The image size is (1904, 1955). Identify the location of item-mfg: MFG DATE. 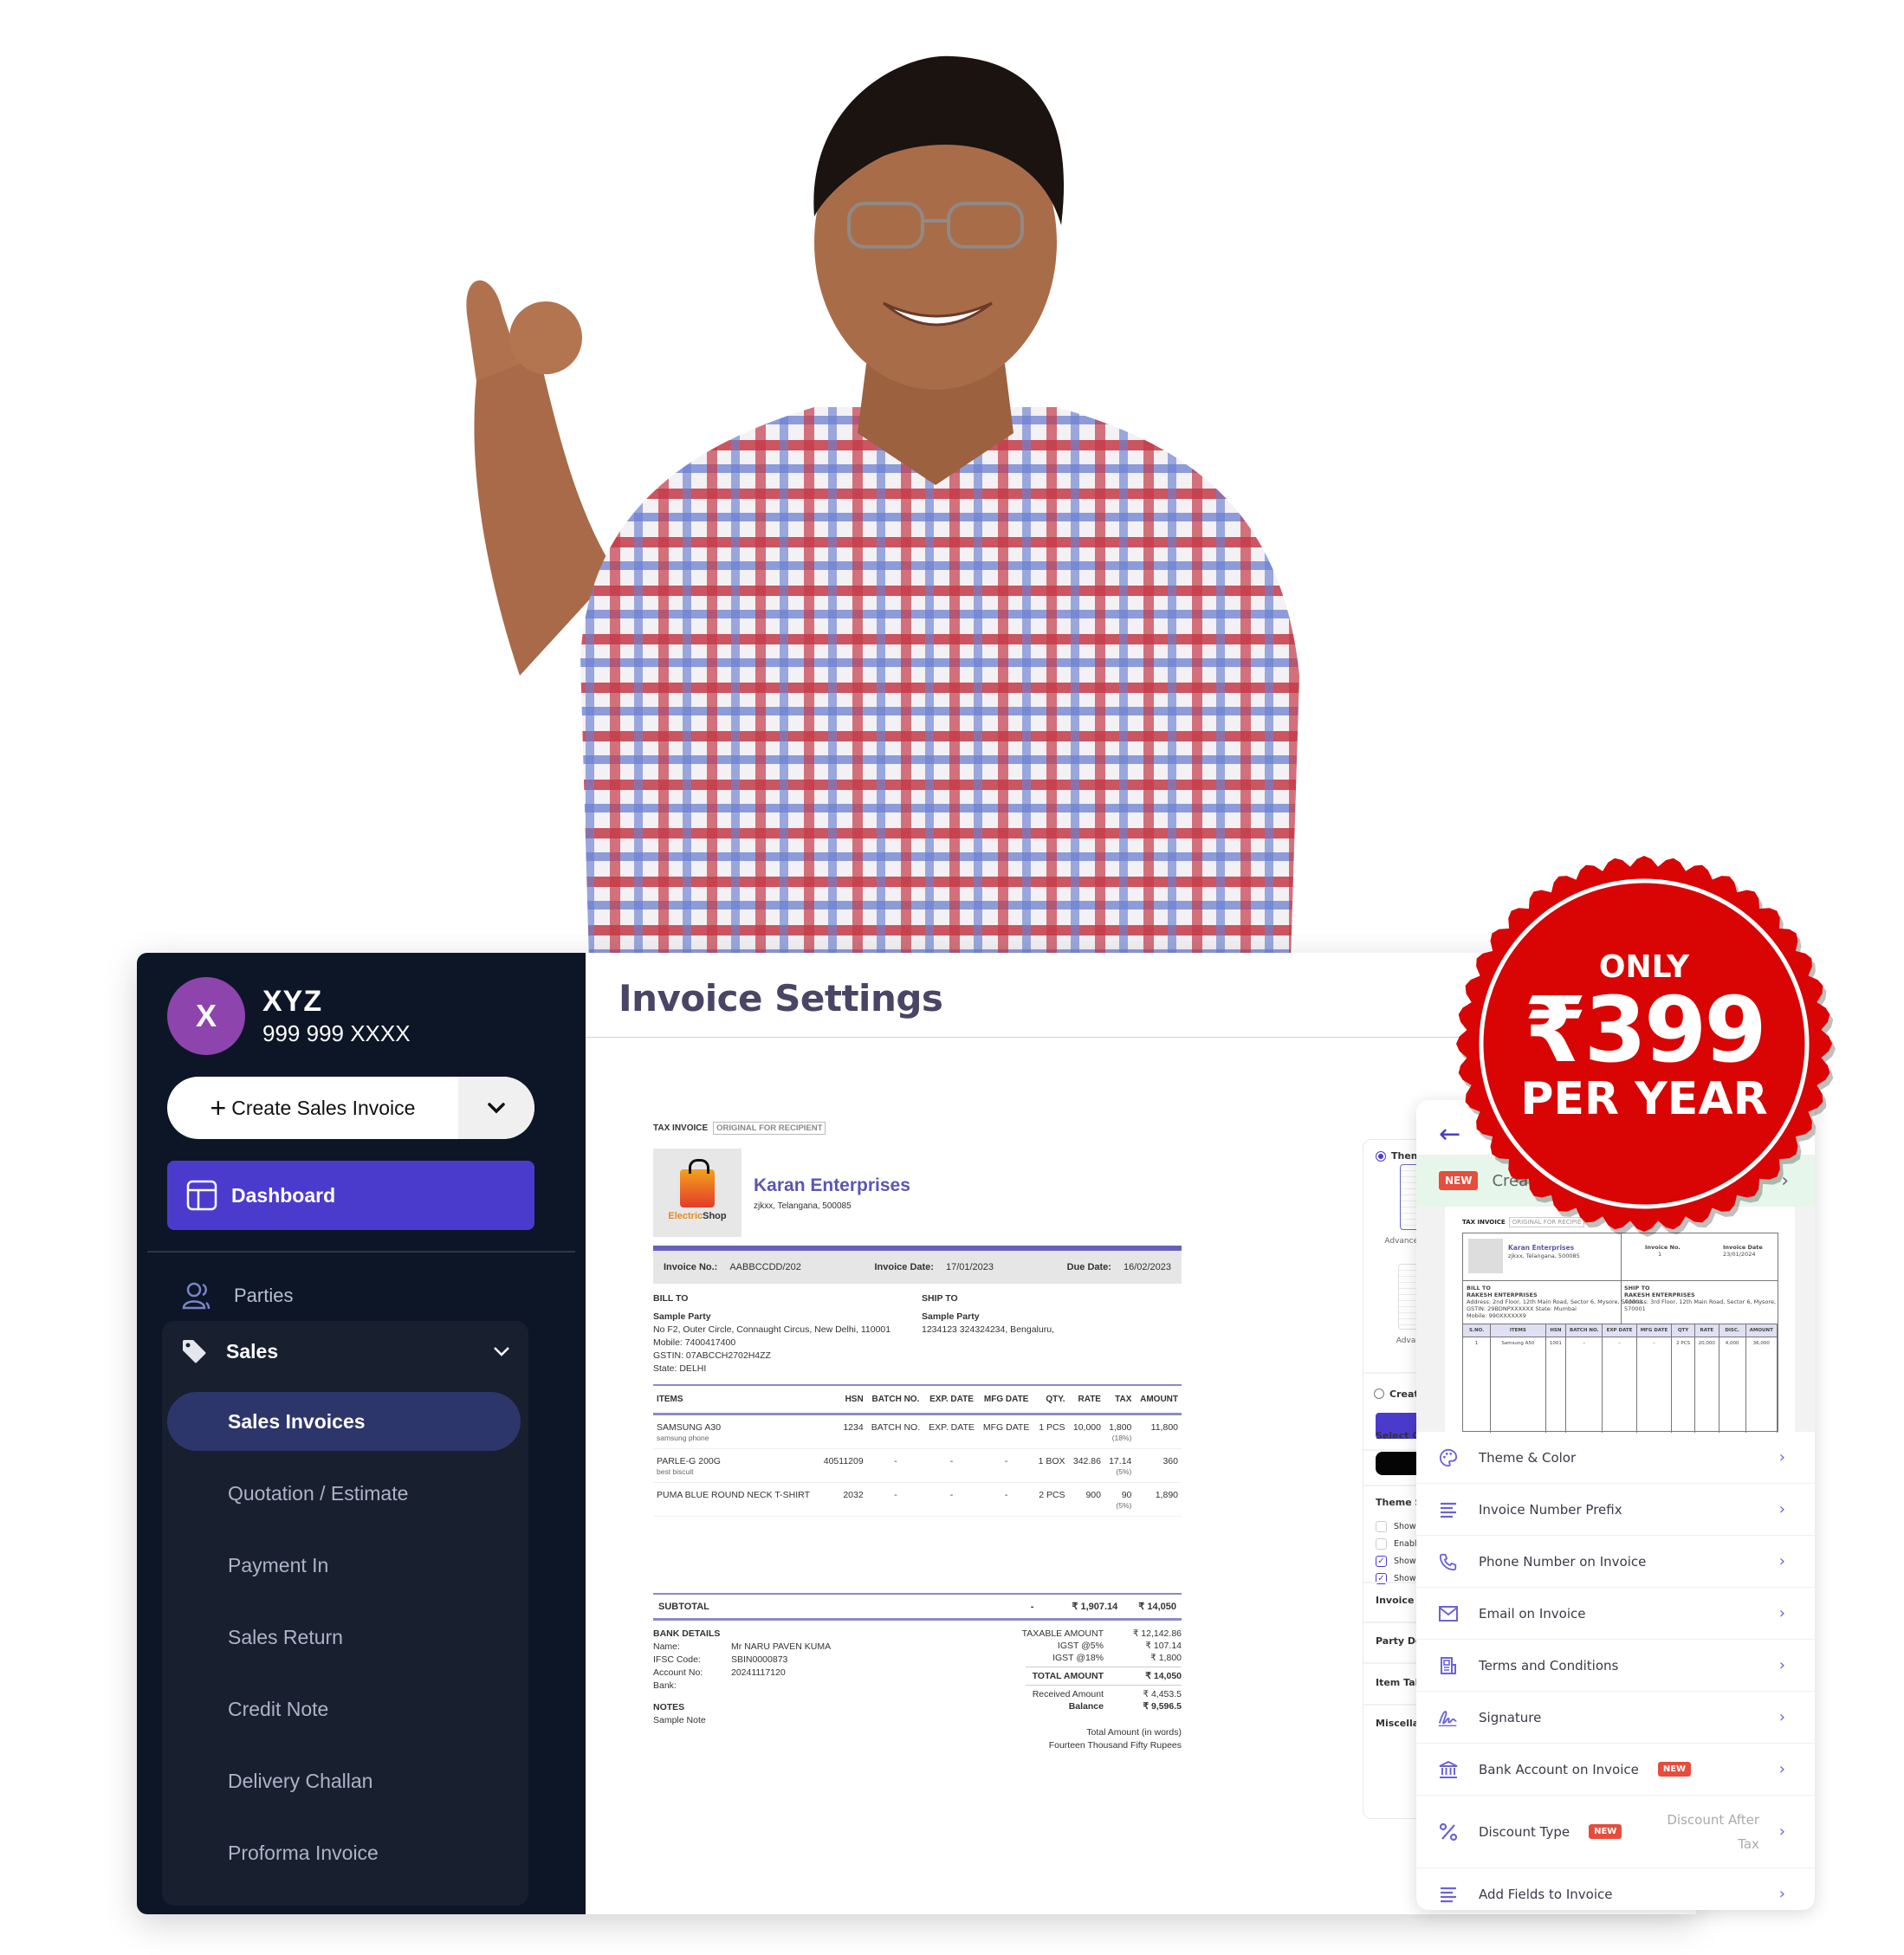
(1006, 1431).